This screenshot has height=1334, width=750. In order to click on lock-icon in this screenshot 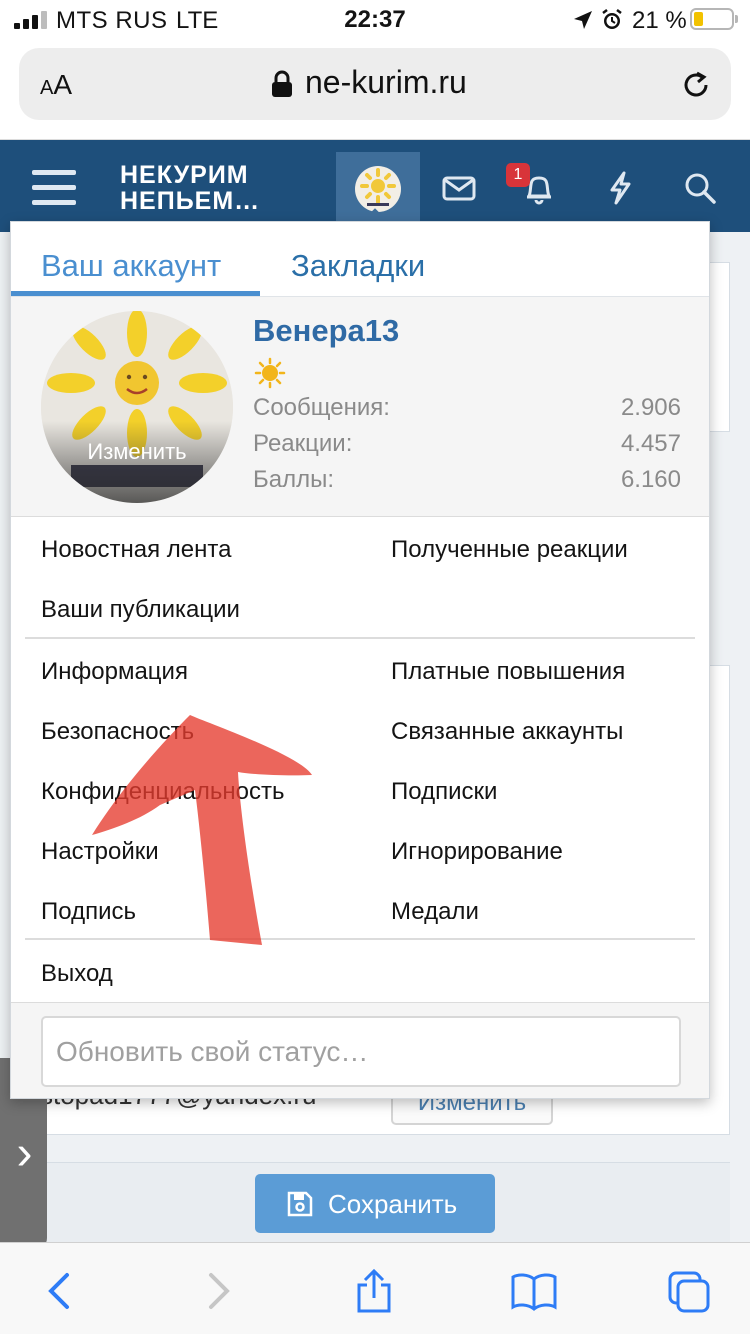, I will do `click(282, 83)`.